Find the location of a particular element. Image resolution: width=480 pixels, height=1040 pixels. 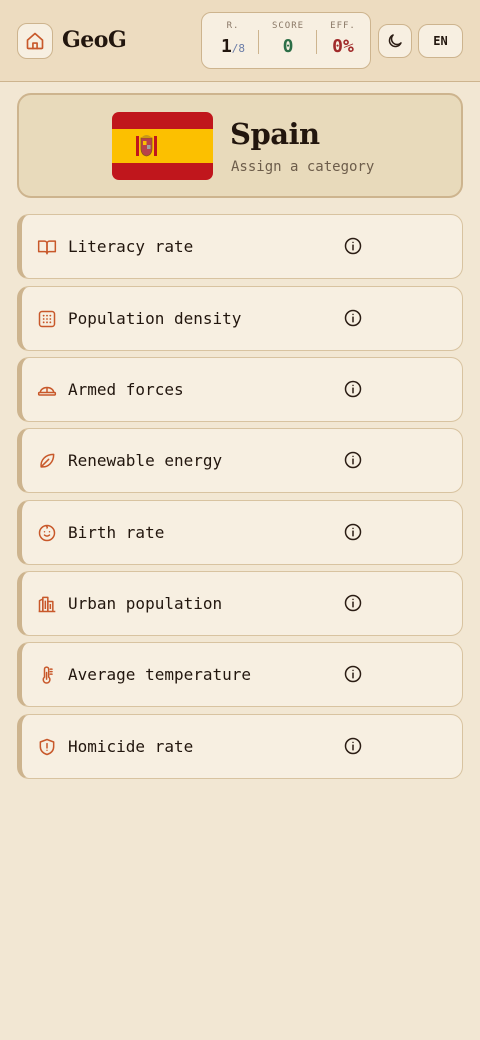

score-label: SCORE is located at coordinates (288, 26).